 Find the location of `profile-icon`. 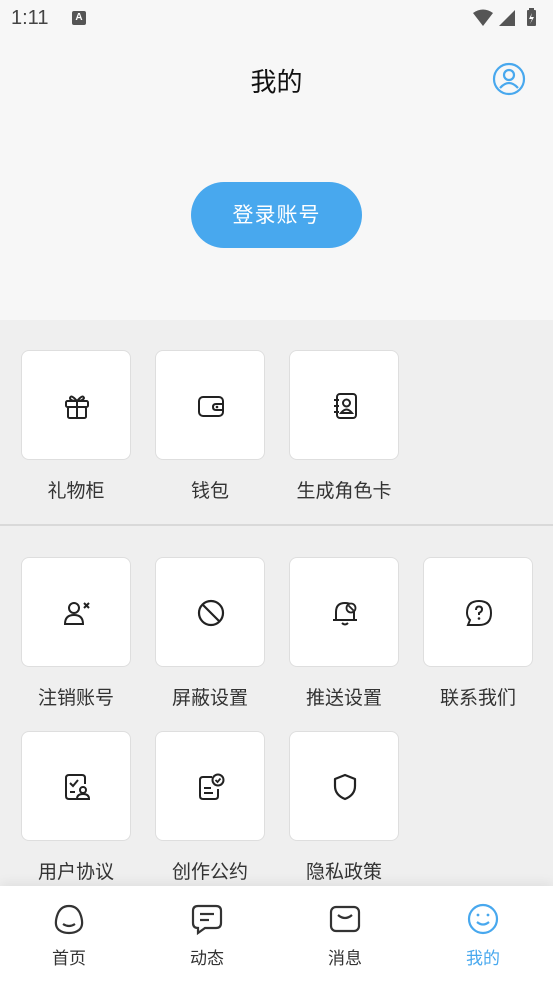

profile-icon is located at coordinates (509, 79).